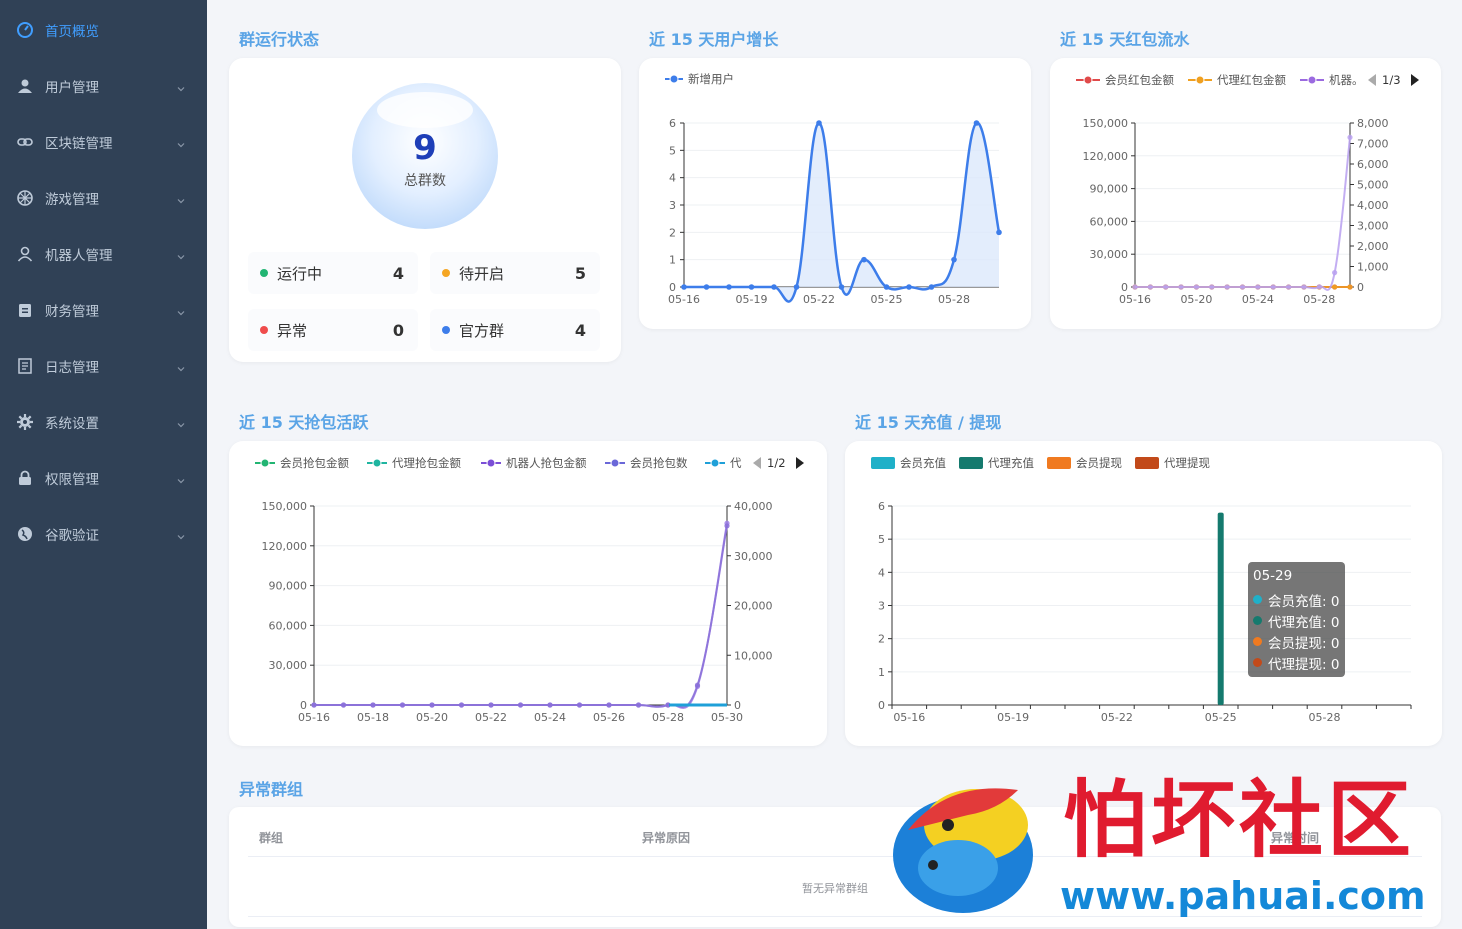 The width and height of the screenshot is (1462, 929). What do you see at coordinates (79, 144) in the screenshot?
I see `sidebar-item-label: 区块链管理` at bounding box center [79, 144].